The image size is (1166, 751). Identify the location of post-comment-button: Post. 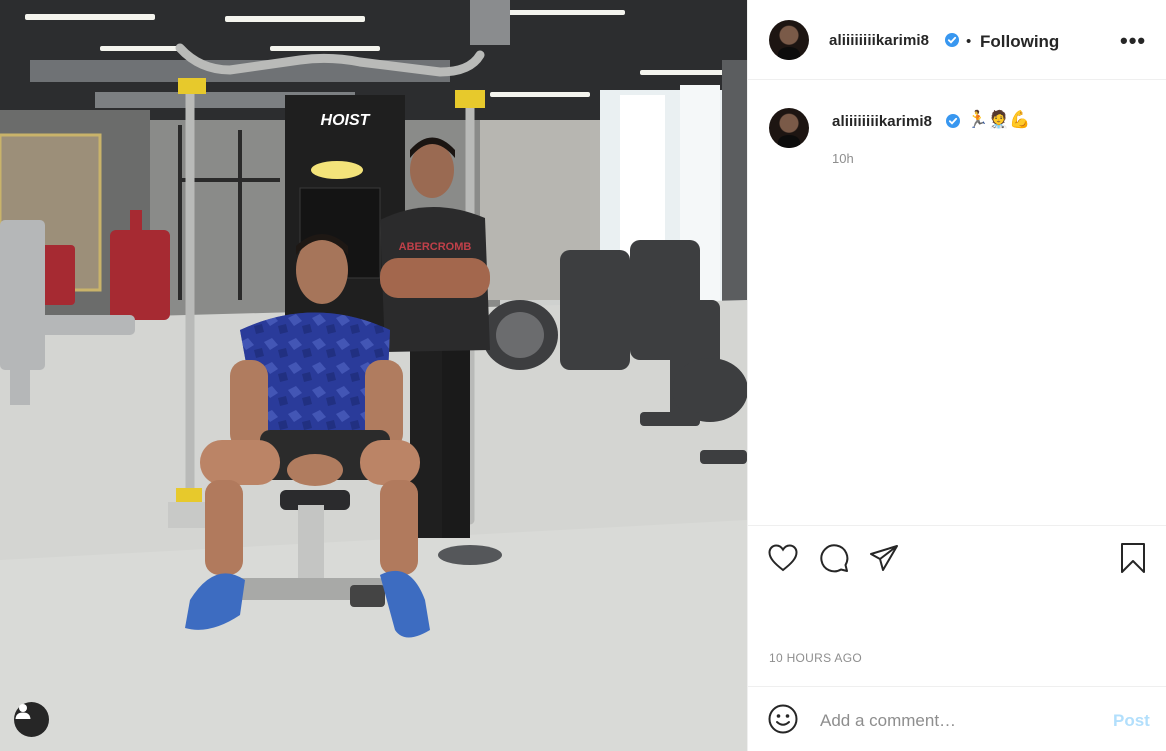
(1131, 721).